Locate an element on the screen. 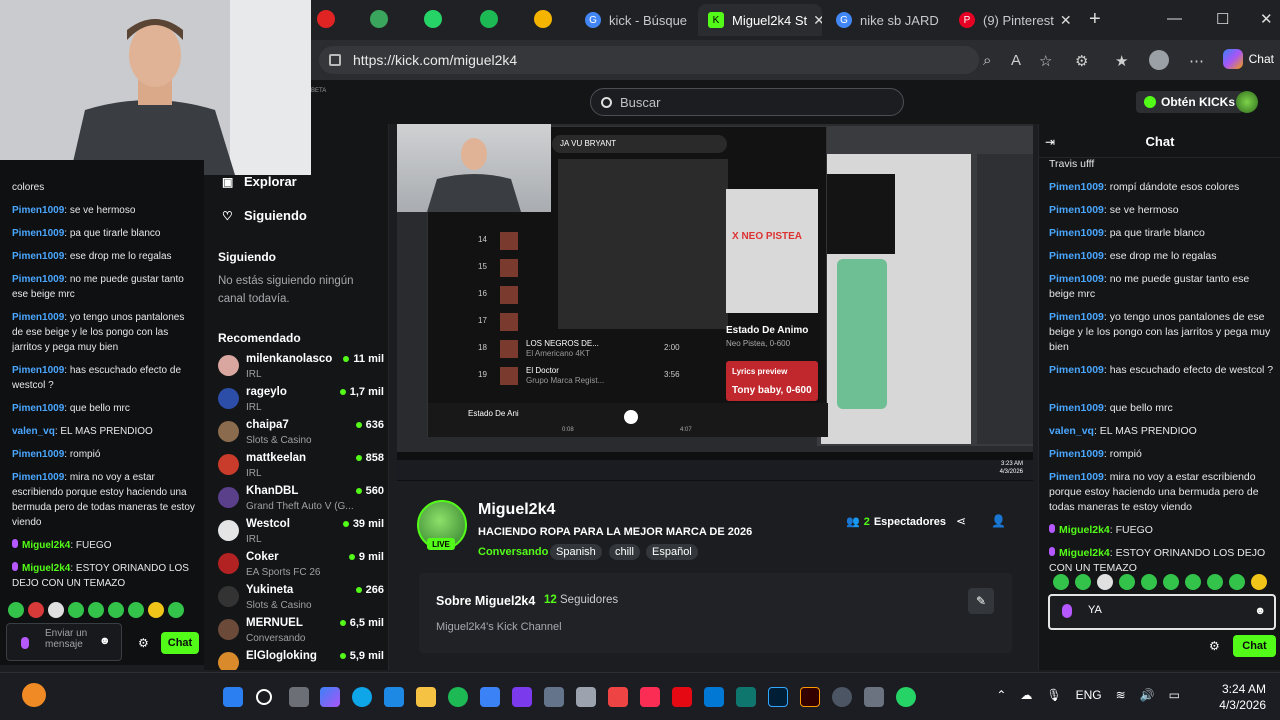 The width and height of the screenshot is (1280, 720). recommended-channel: chaipa7 Slots & Casino 636 is located at coordinates (303, 435).